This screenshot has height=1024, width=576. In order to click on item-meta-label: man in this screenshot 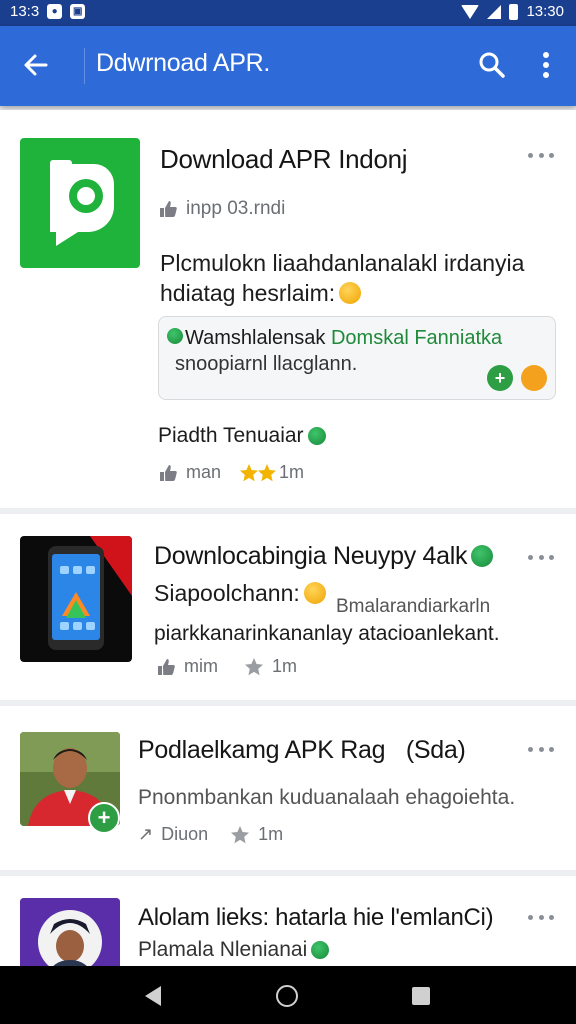, I will do `click(204, 472)`.